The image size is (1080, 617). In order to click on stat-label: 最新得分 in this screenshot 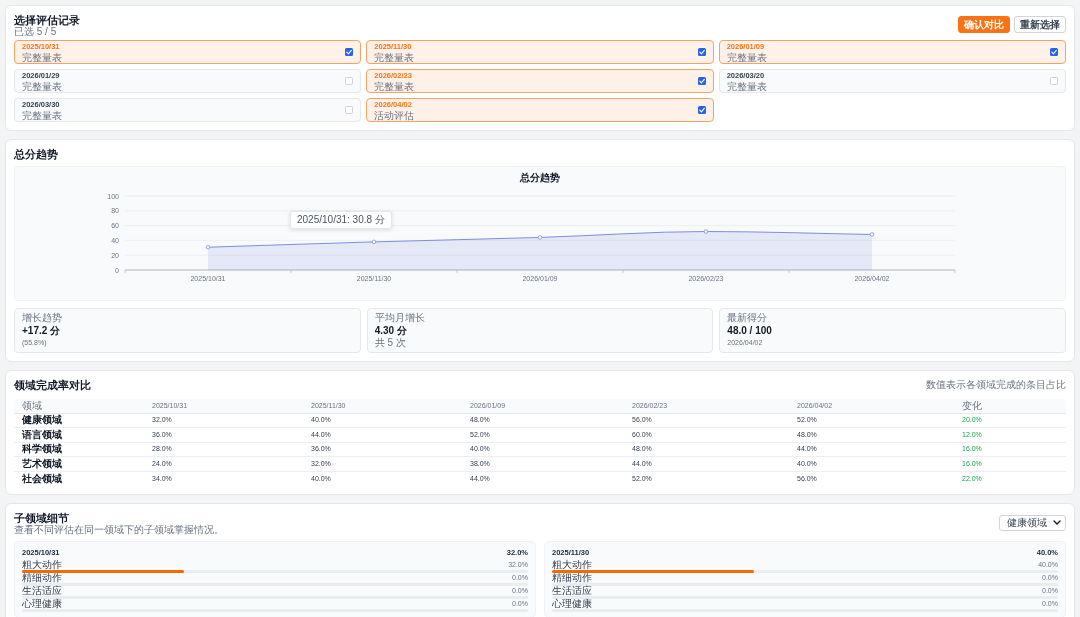, I will do `click(747, 318)`.